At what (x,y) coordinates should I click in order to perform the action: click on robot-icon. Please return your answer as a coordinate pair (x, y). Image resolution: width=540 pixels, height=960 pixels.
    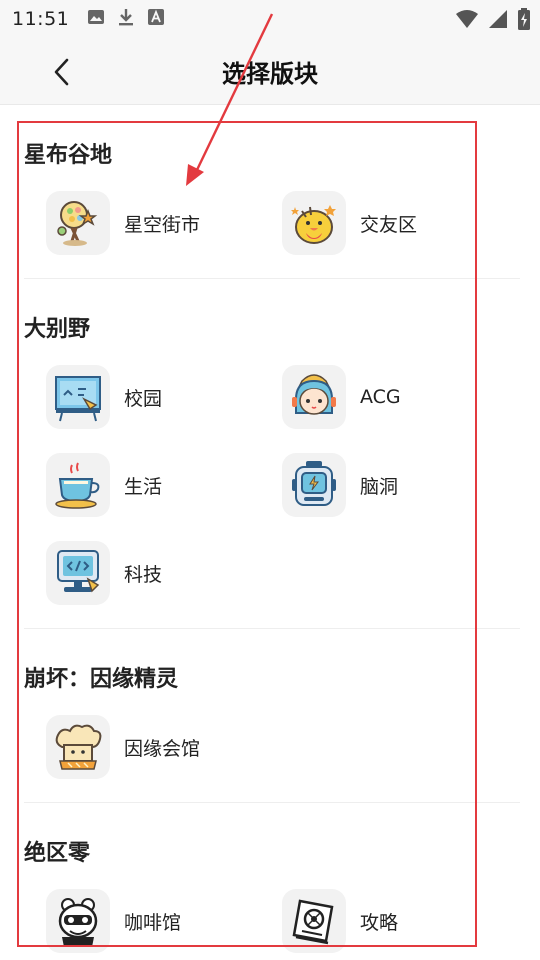
    Looking at the image, I should click on (314, 485).